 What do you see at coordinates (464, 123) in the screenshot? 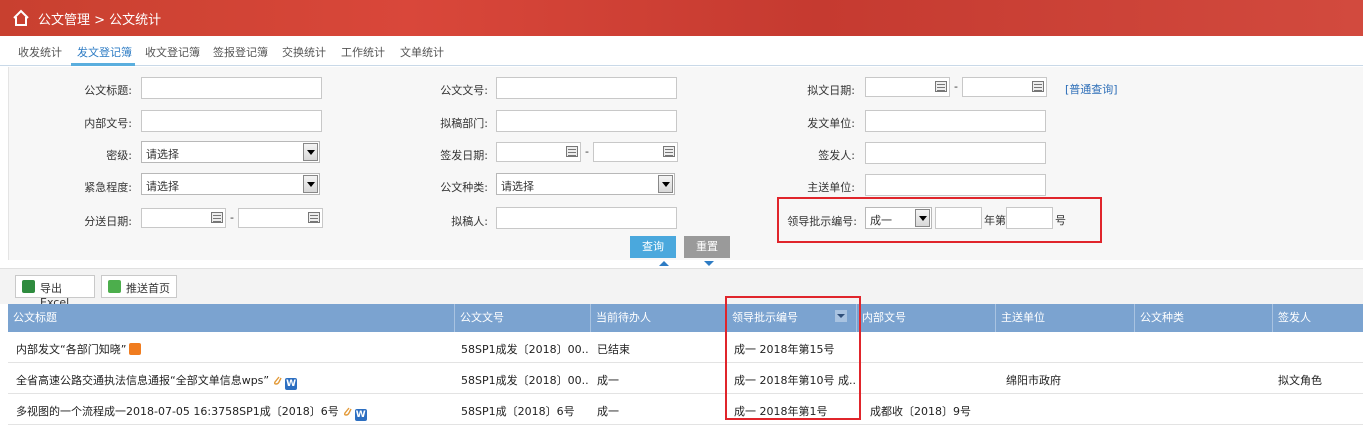
I see `draft-dept-label: 拟稿部门:` at bounding box center [464, 123].